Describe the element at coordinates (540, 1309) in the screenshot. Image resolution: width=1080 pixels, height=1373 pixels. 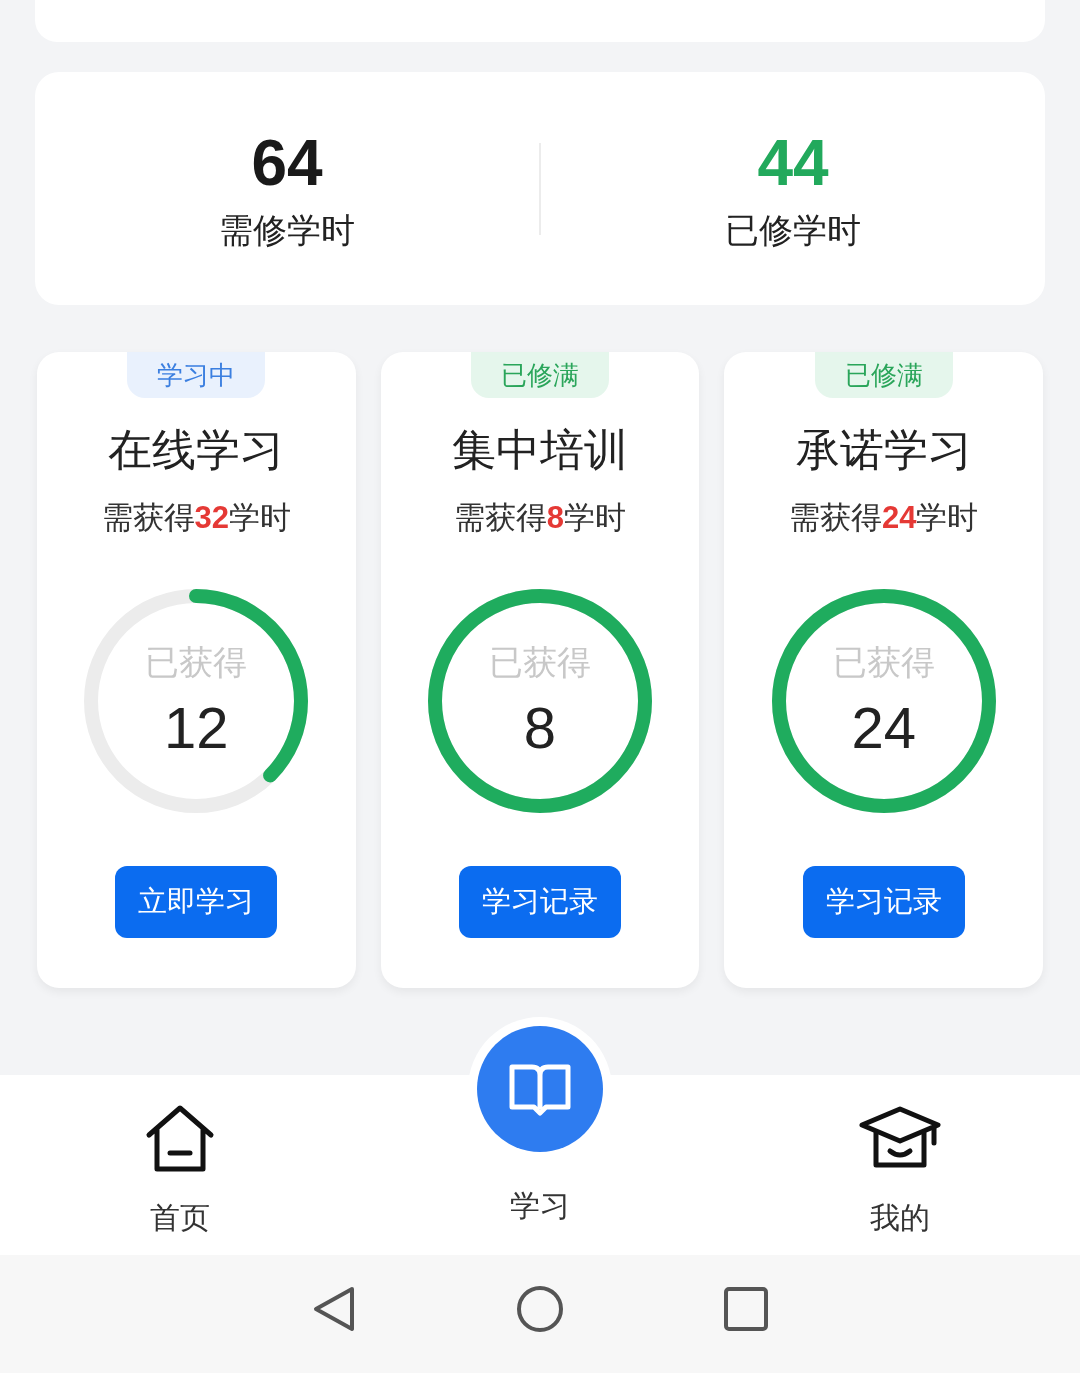
I see `home-circle-icon` at that location.